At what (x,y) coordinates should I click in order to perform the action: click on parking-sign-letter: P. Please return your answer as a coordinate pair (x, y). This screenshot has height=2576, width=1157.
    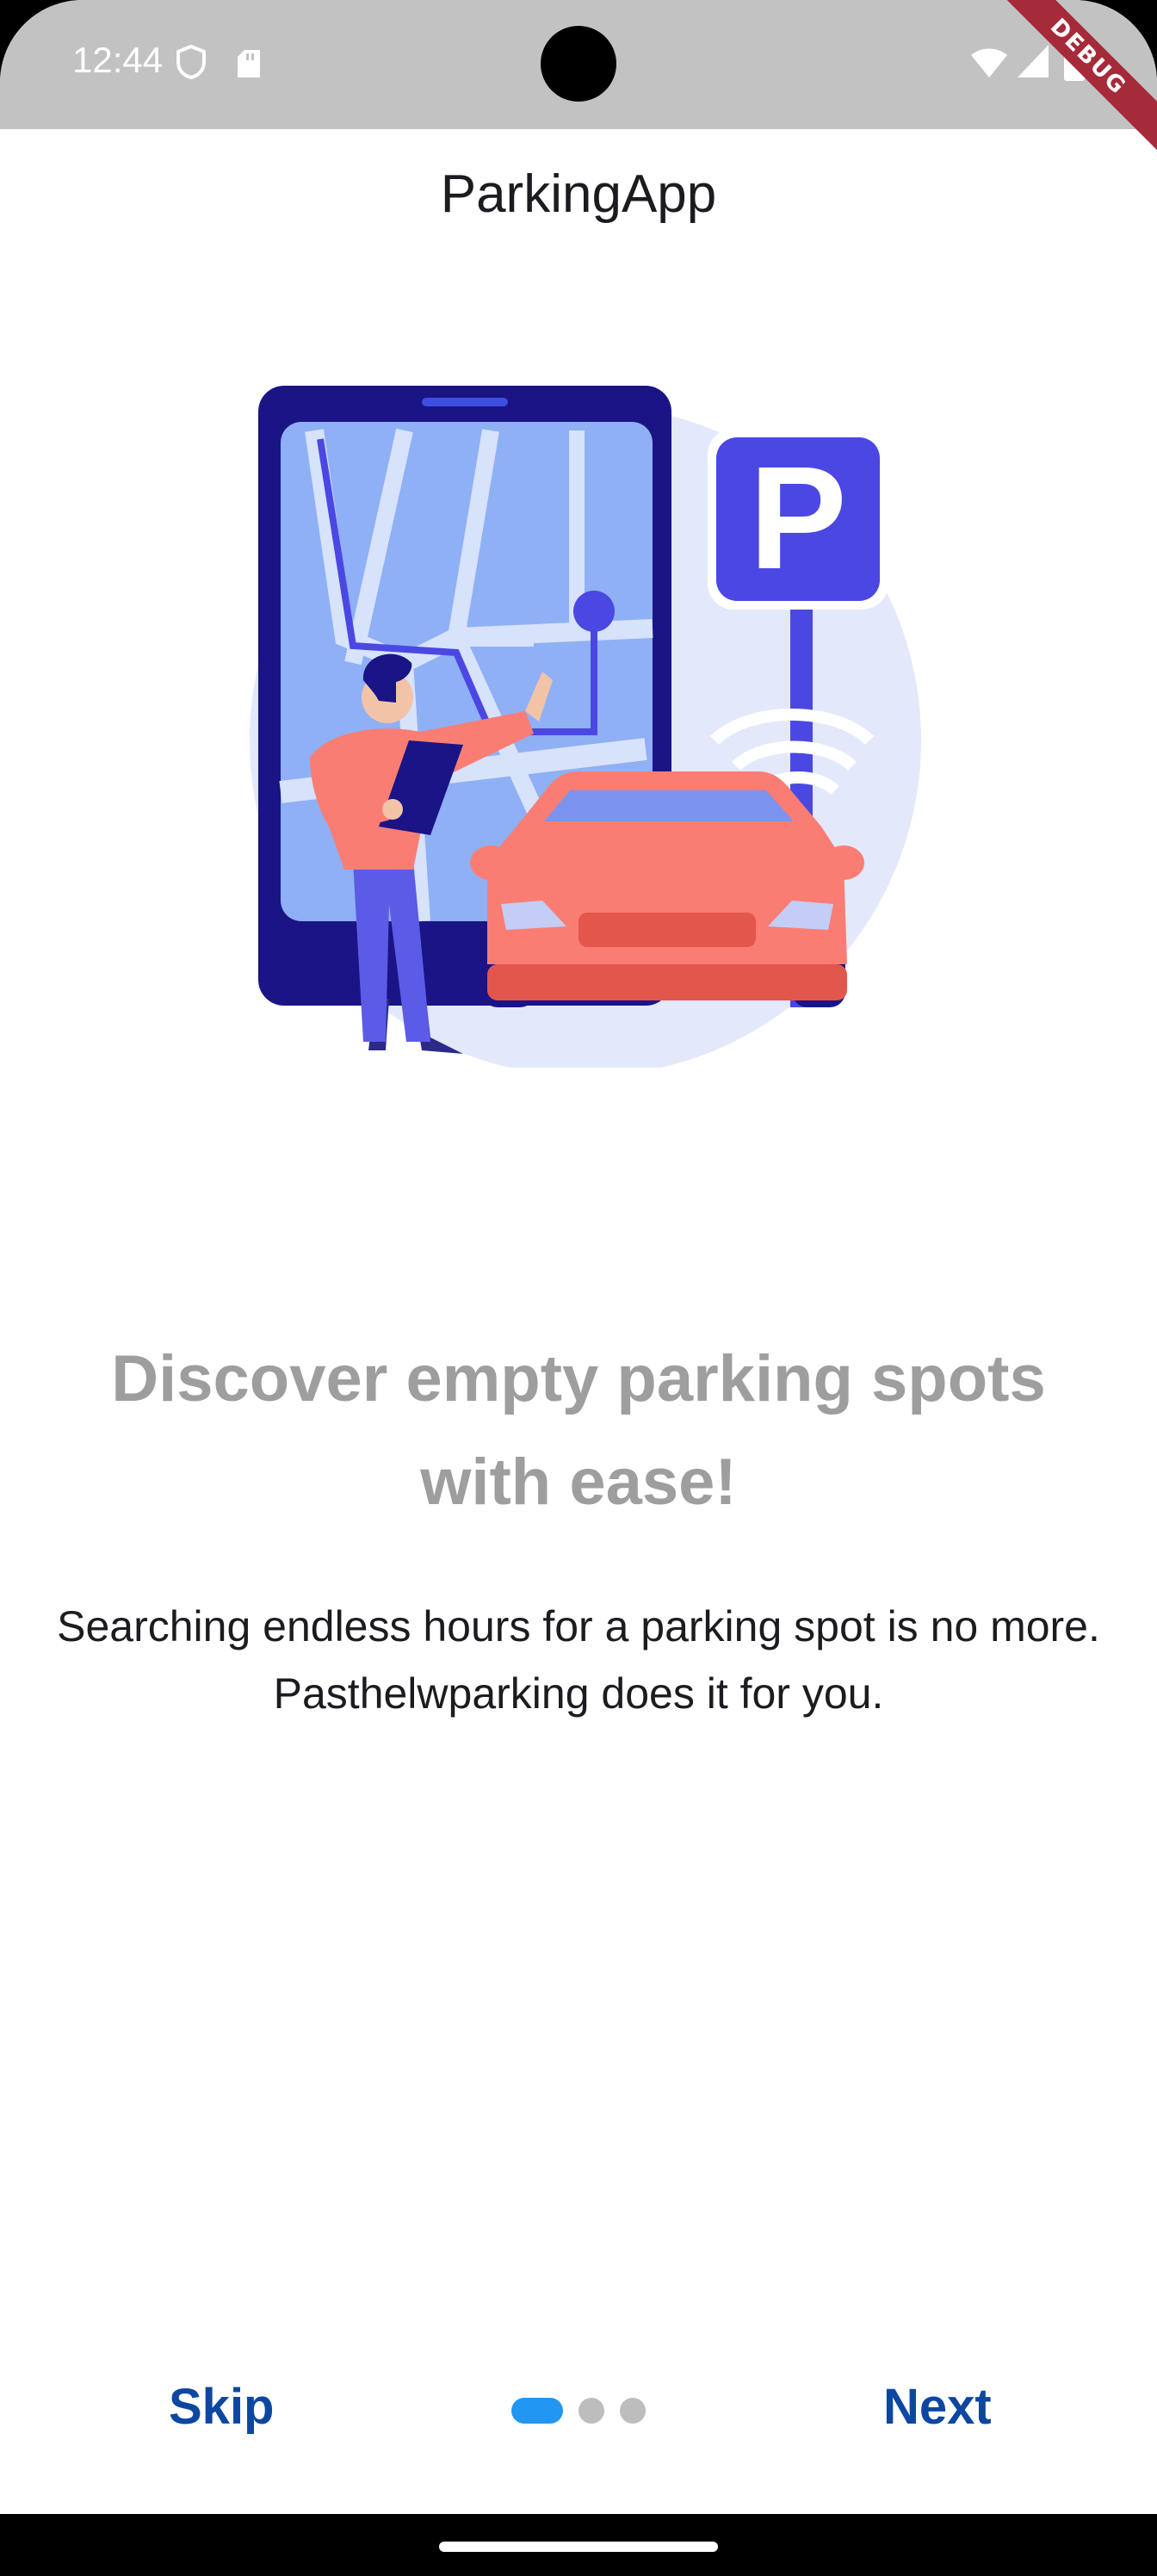
    Looking at the image, I should click on (797, 518).